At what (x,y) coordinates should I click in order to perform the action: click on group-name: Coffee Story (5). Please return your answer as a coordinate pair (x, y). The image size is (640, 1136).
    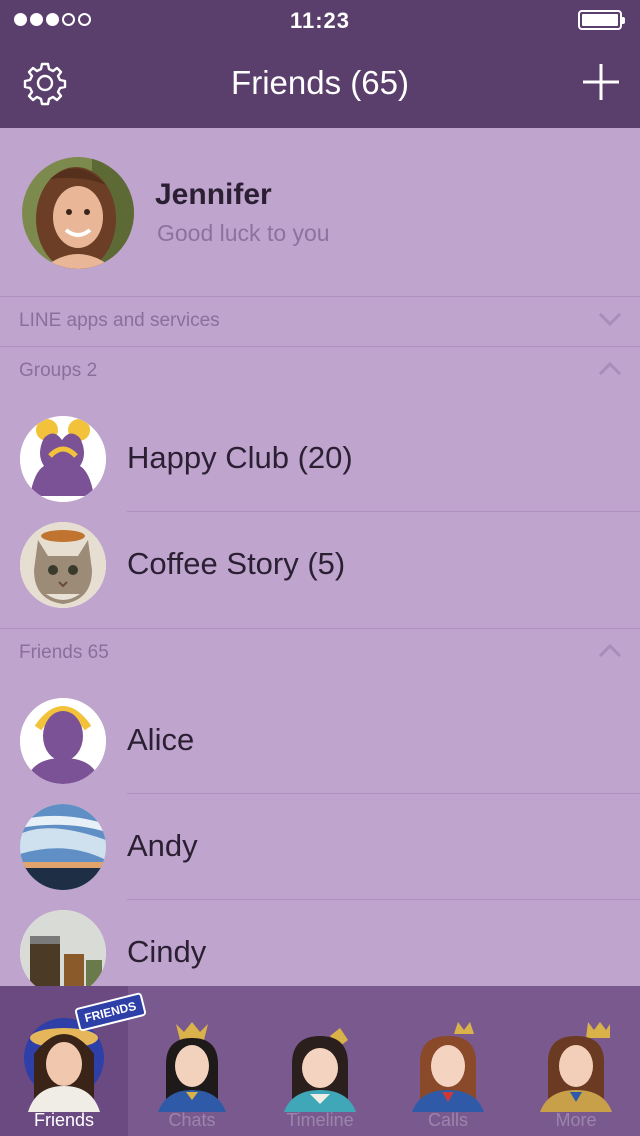
    Looking at the image, I should click on (236, 563).